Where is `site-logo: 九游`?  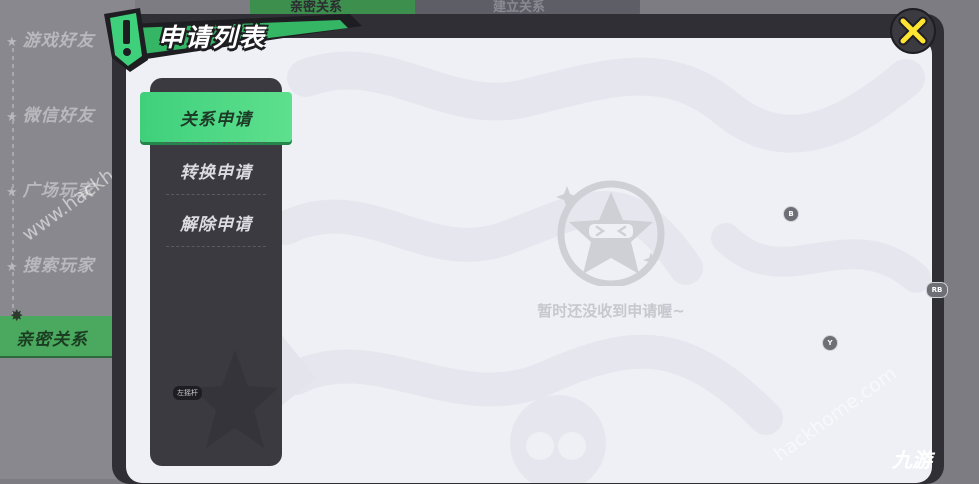 site-logo: 九游 is located at coordinates (912, 458).